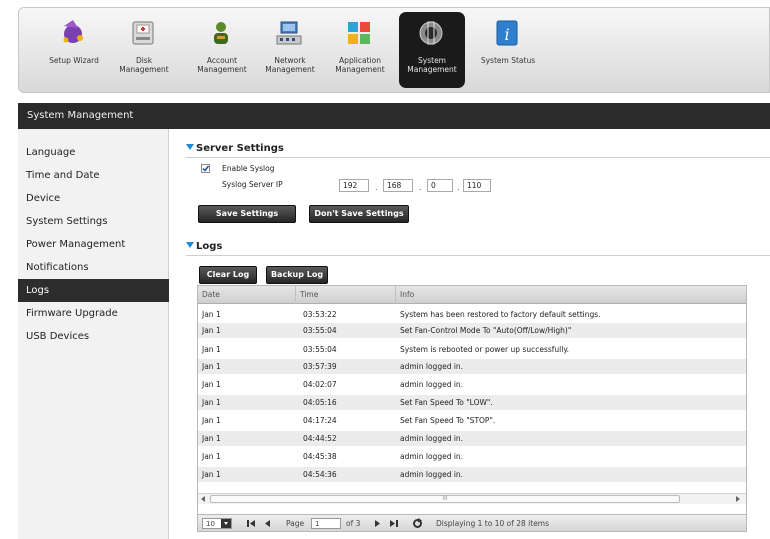  What do you see at coordinates (360, 50) in the screenshot?
I see `toolbar-application-management: Application Management` at bounding box center [360, 50].